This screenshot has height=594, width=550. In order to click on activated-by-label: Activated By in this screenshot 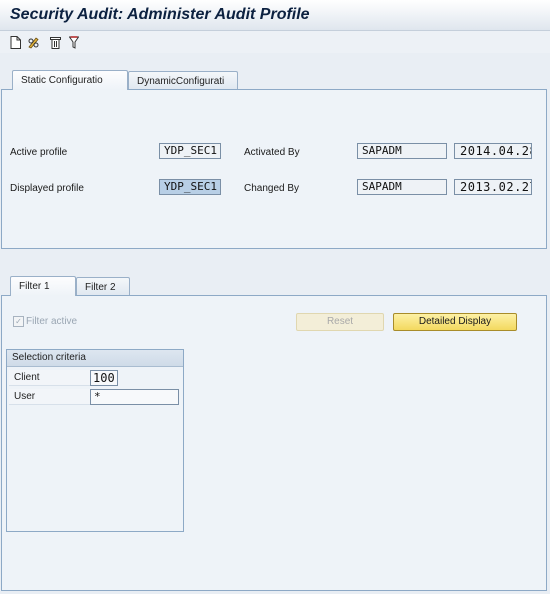, I will do `click(272, 152)`.